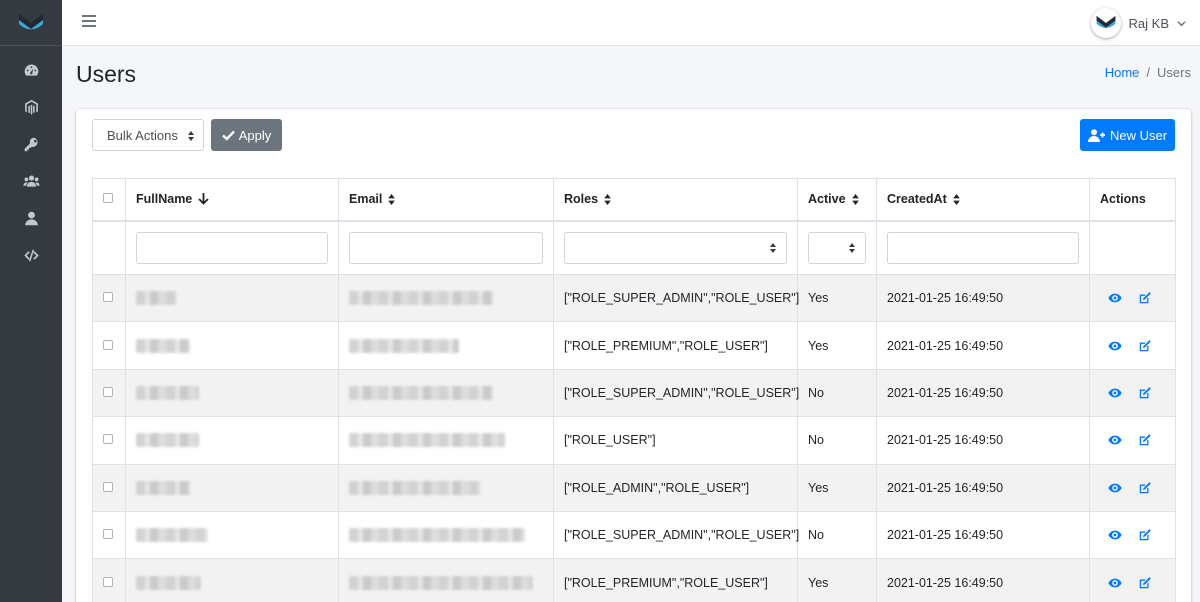  I want to click on sidebar-item-magento, so click(31, 107).